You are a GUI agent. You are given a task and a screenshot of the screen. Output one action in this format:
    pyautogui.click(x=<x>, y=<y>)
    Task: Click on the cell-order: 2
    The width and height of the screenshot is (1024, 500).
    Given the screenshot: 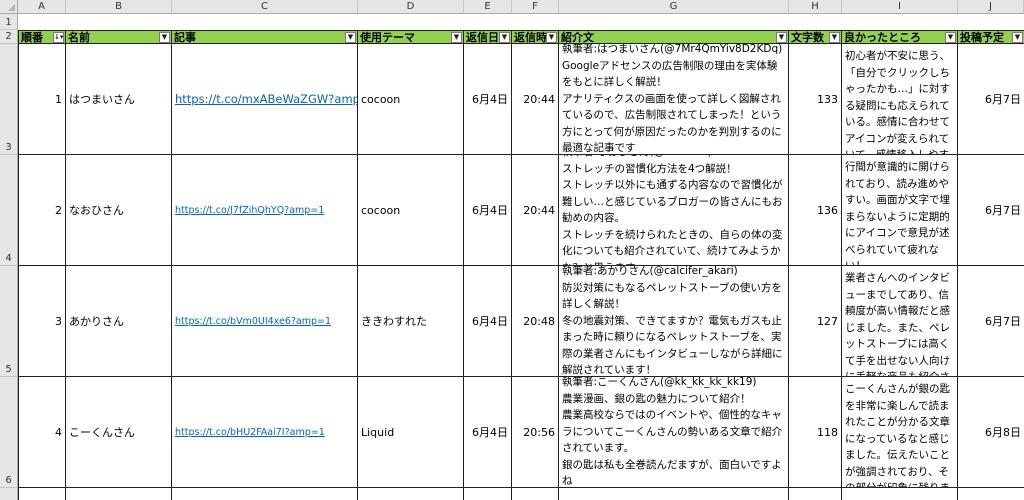 What is the action you would take?
    pyautogui.click(x=42, y=210)
    